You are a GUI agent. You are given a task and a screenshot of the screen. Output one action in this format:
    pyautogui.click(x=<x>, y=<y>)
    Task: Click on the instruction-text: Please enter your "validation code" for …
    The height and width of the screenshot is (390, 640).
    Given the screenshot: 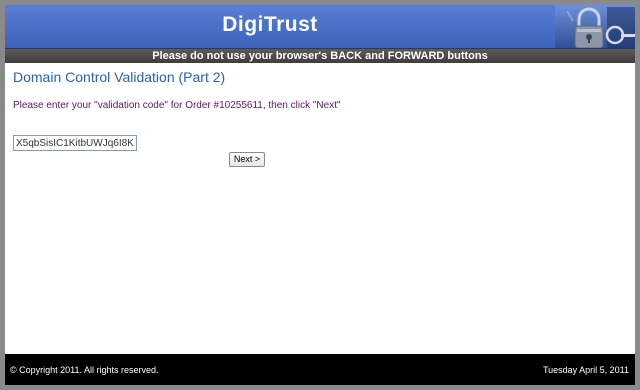 What is the action you would take?
    pyautogui.click(x=177, y=105)
    